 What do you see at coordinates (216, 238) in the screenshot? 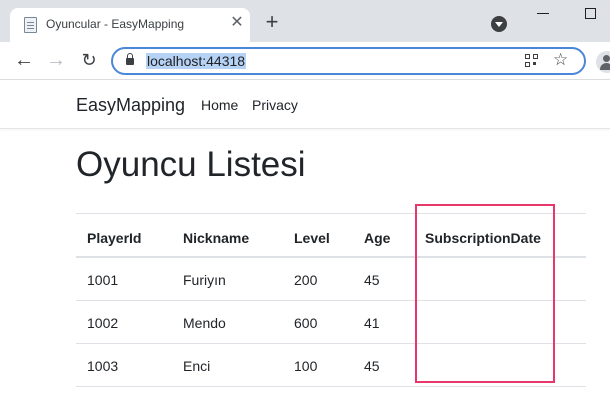
I see `column-header-nickname: Nickname` at bounding box center [216, 238].